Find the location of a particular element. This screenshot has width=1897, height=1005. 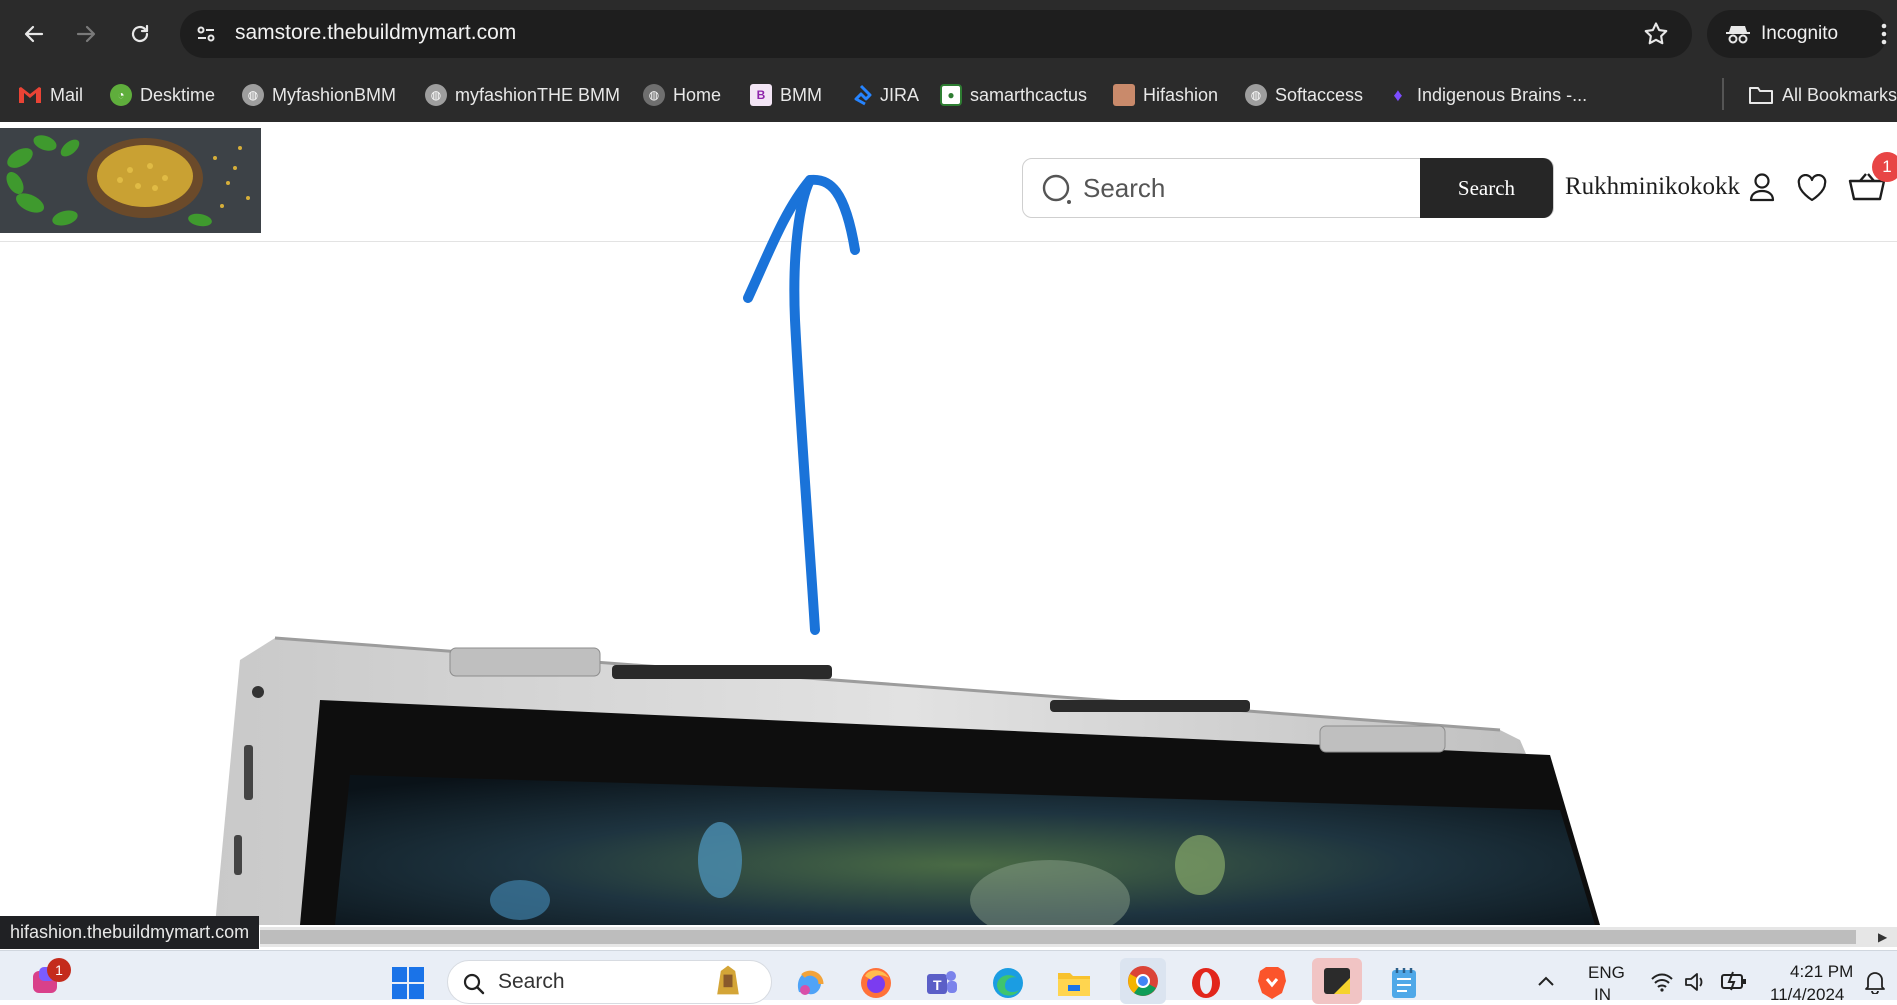

indigenous-icon: ♦ is located at coordinates (1398, 94).